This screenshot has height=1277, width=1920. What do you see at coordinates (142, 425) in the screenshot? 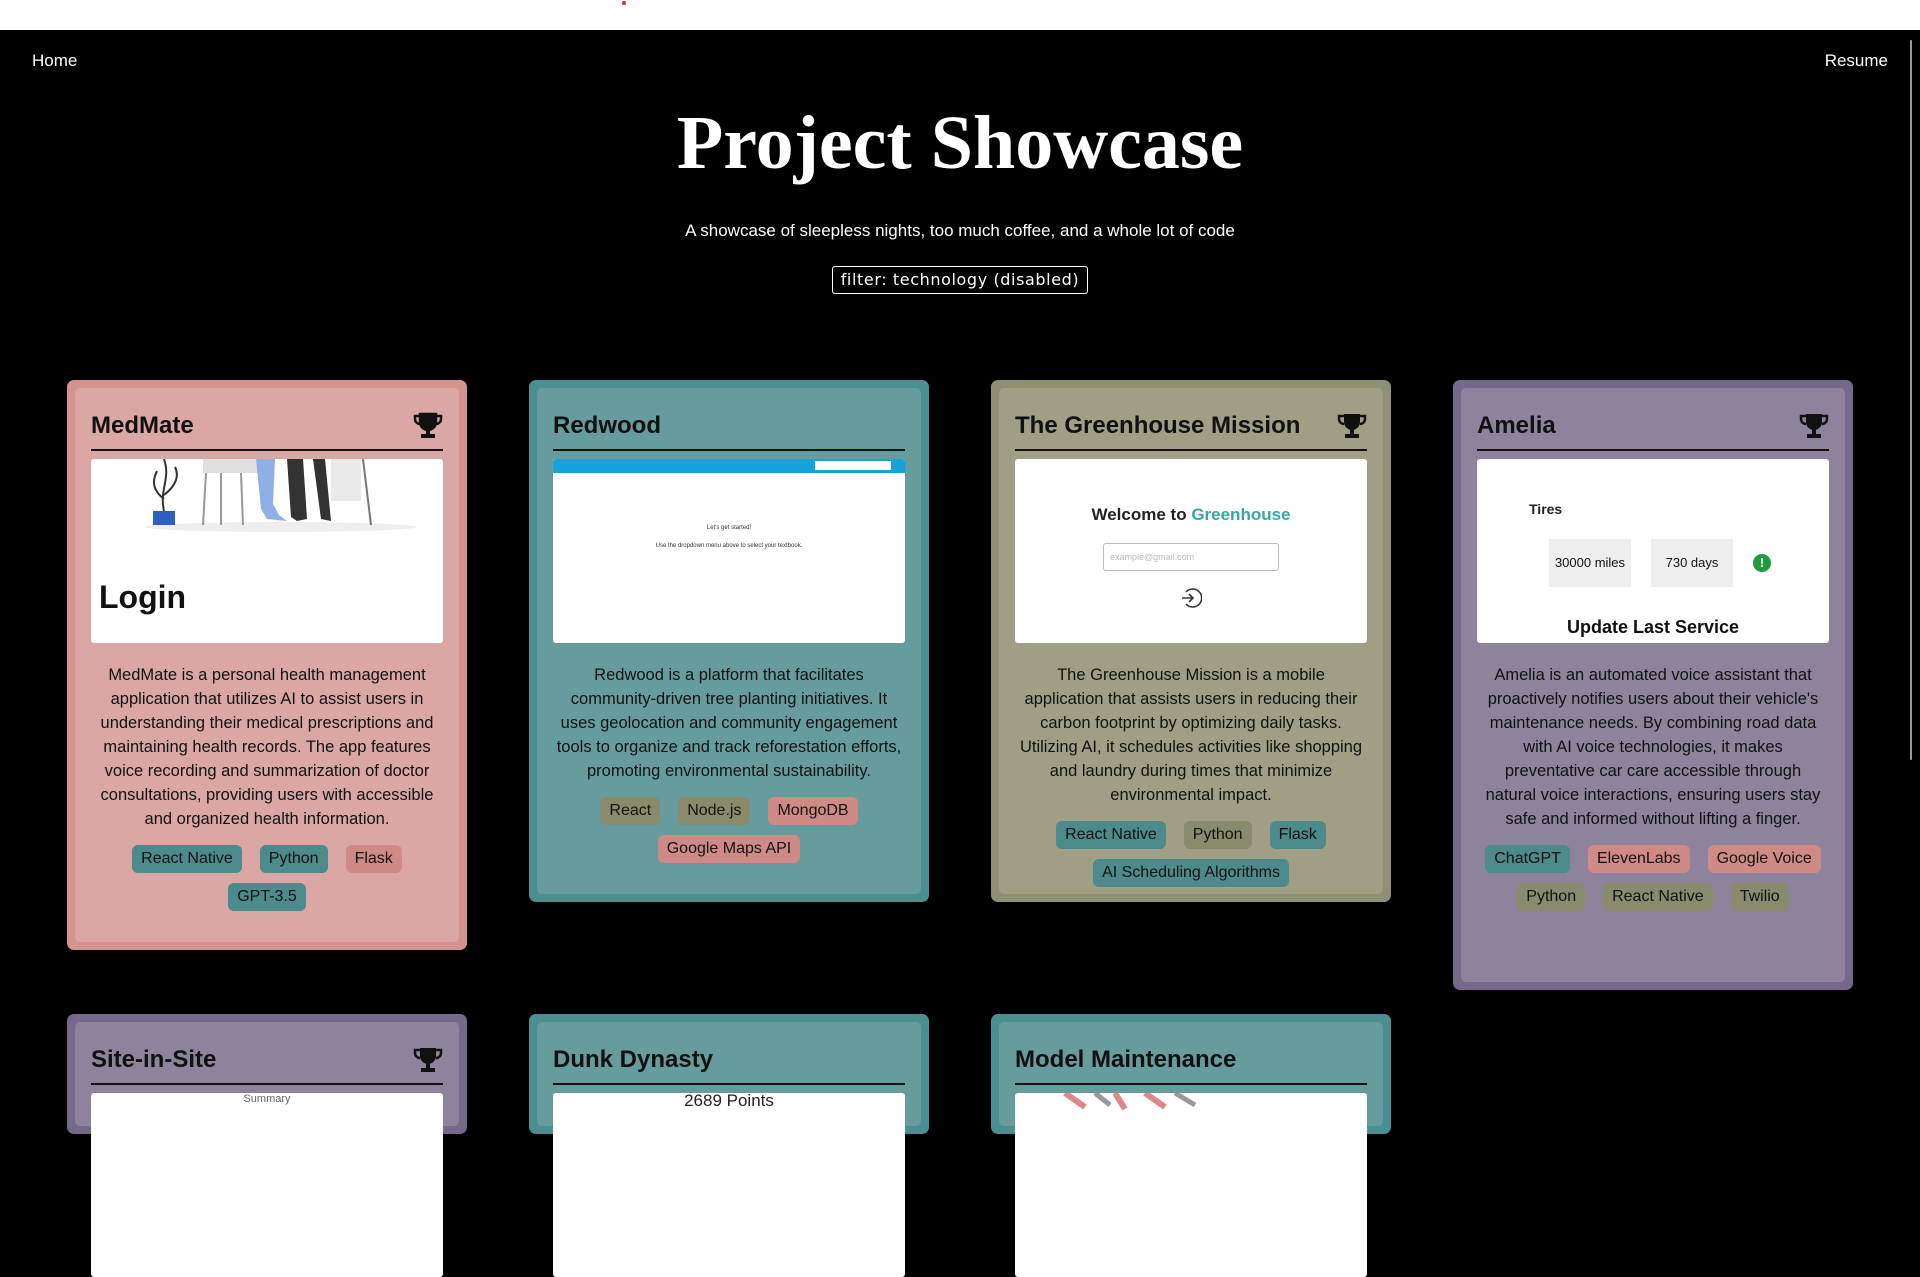
I see `project-title: MedMate` at bounding box center [142, 425].